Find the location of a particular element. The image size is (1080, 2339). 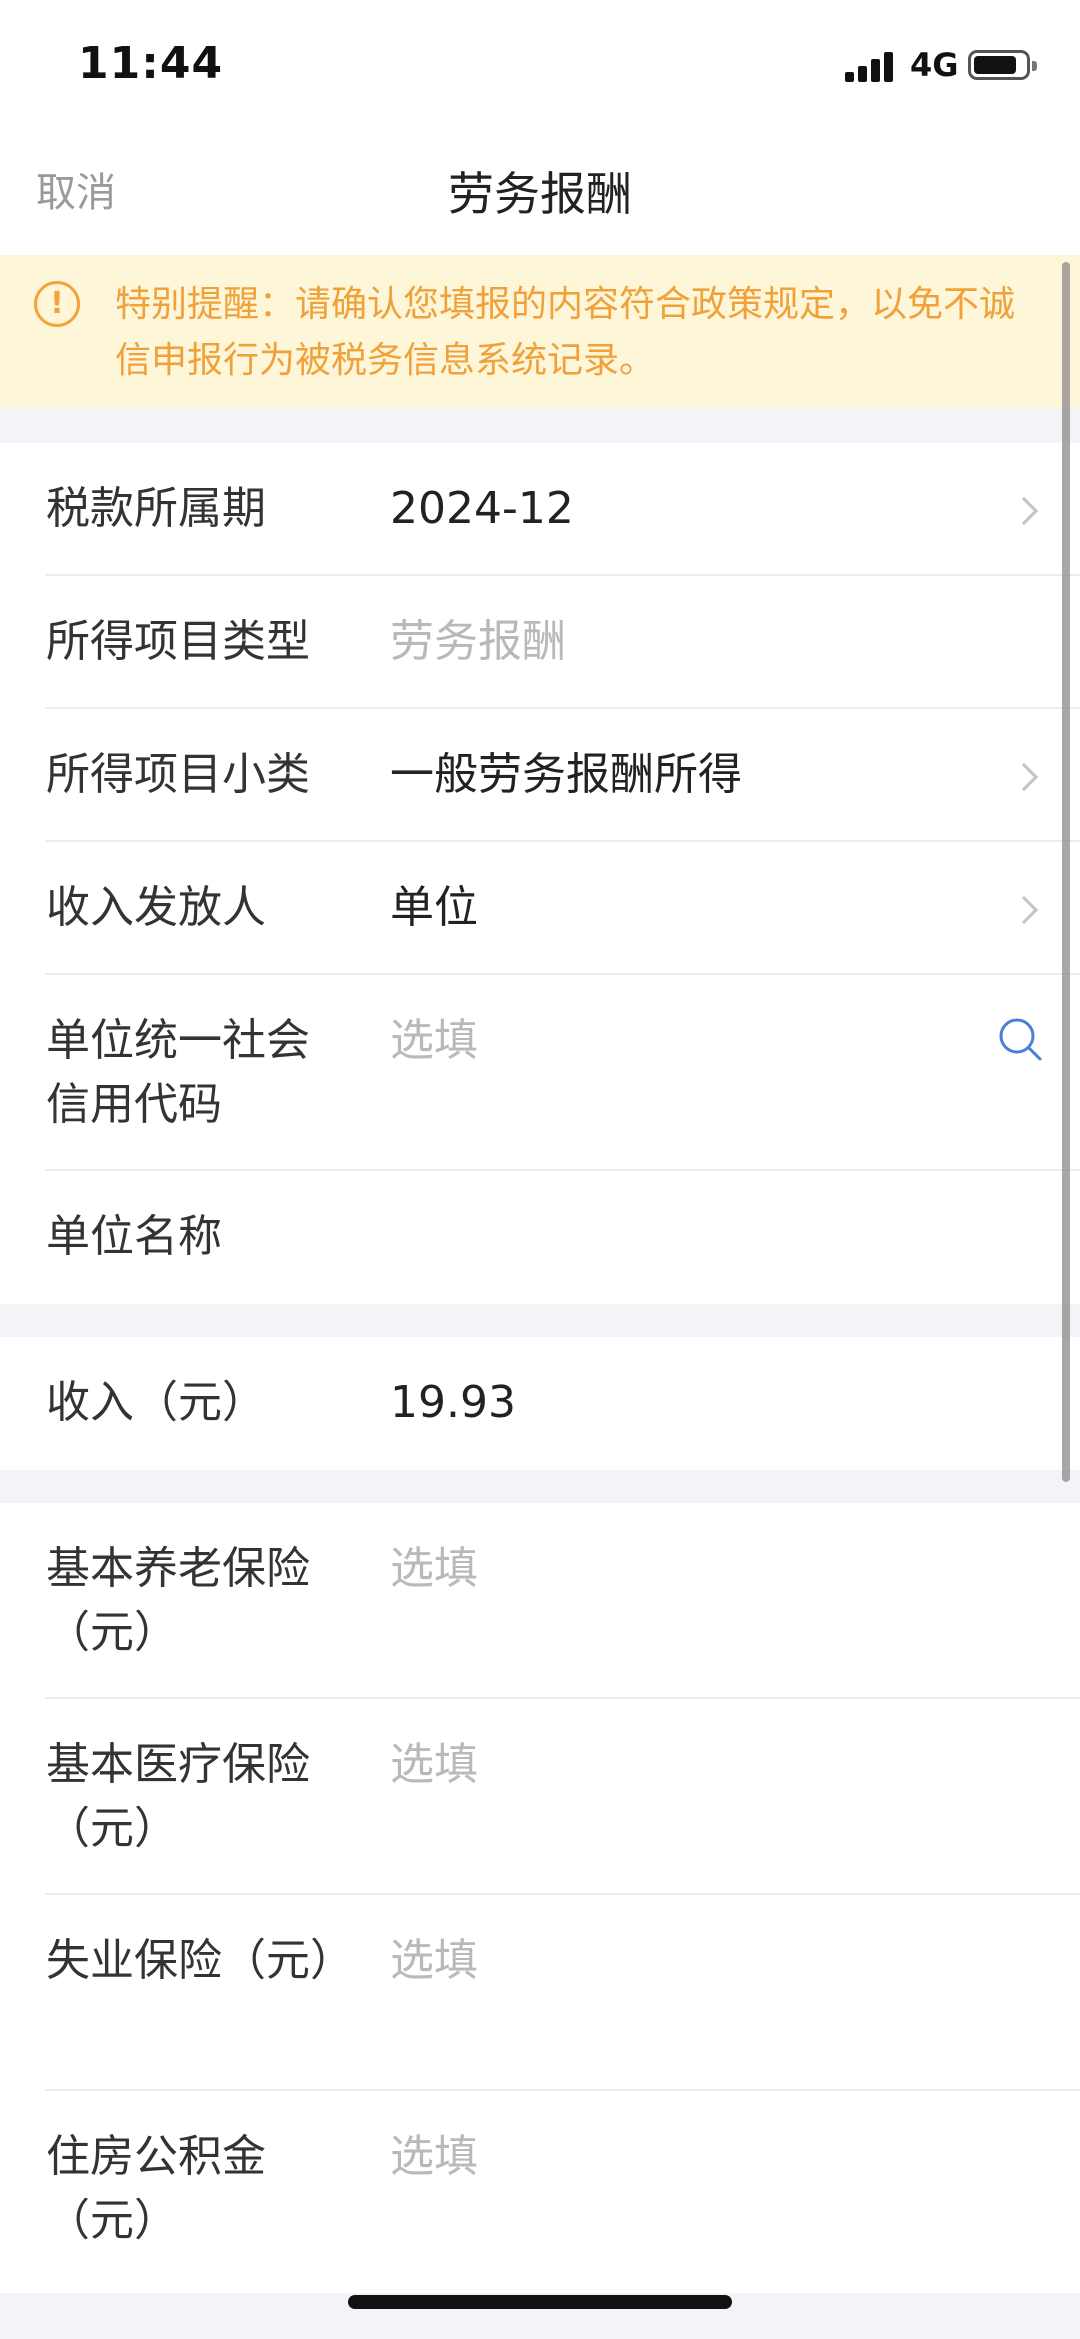

income-type-label: 所得项目类型 is located at coordinates (178, 641).